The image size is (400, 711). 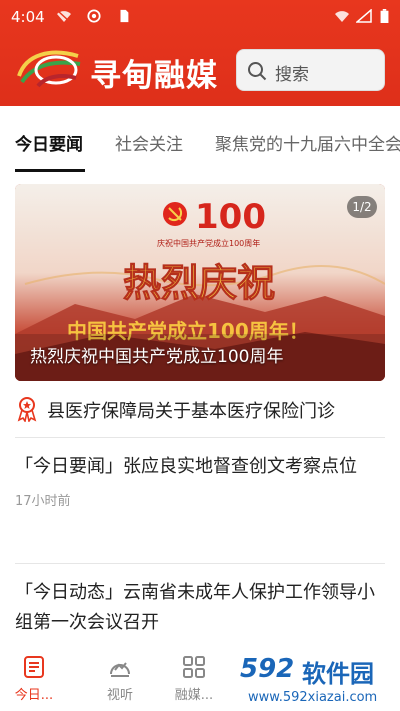 What do you see at coordinates (292, 75) in the screenshot?
I see `search-placeholder: 搜索` at bounding box center [292, 75].